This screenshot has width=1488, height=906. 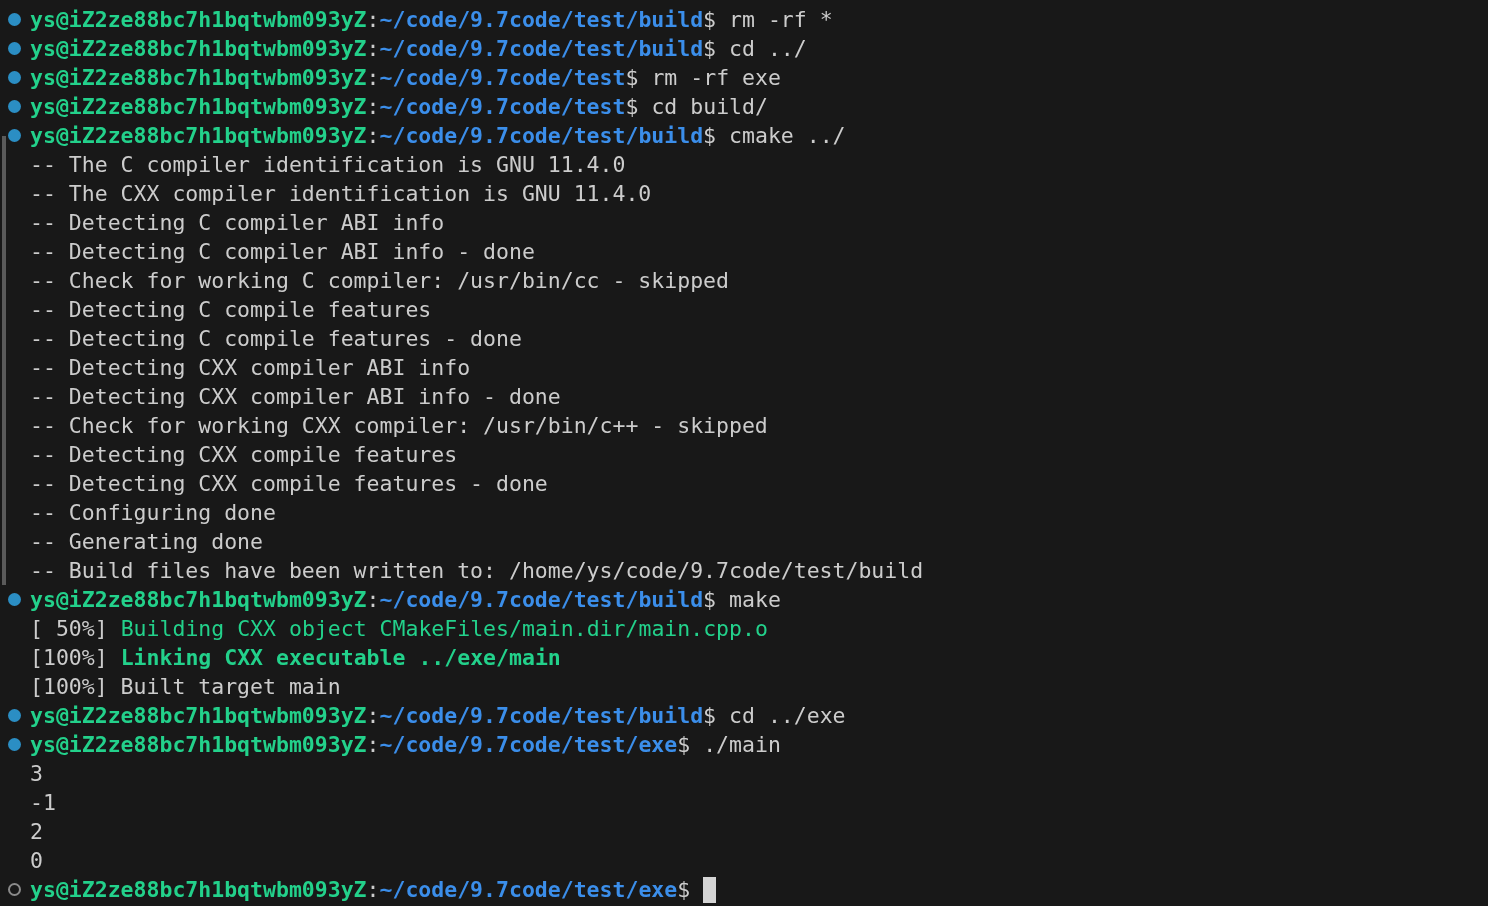 I want to click on command-text: ./main, so click(x=742, y=745).